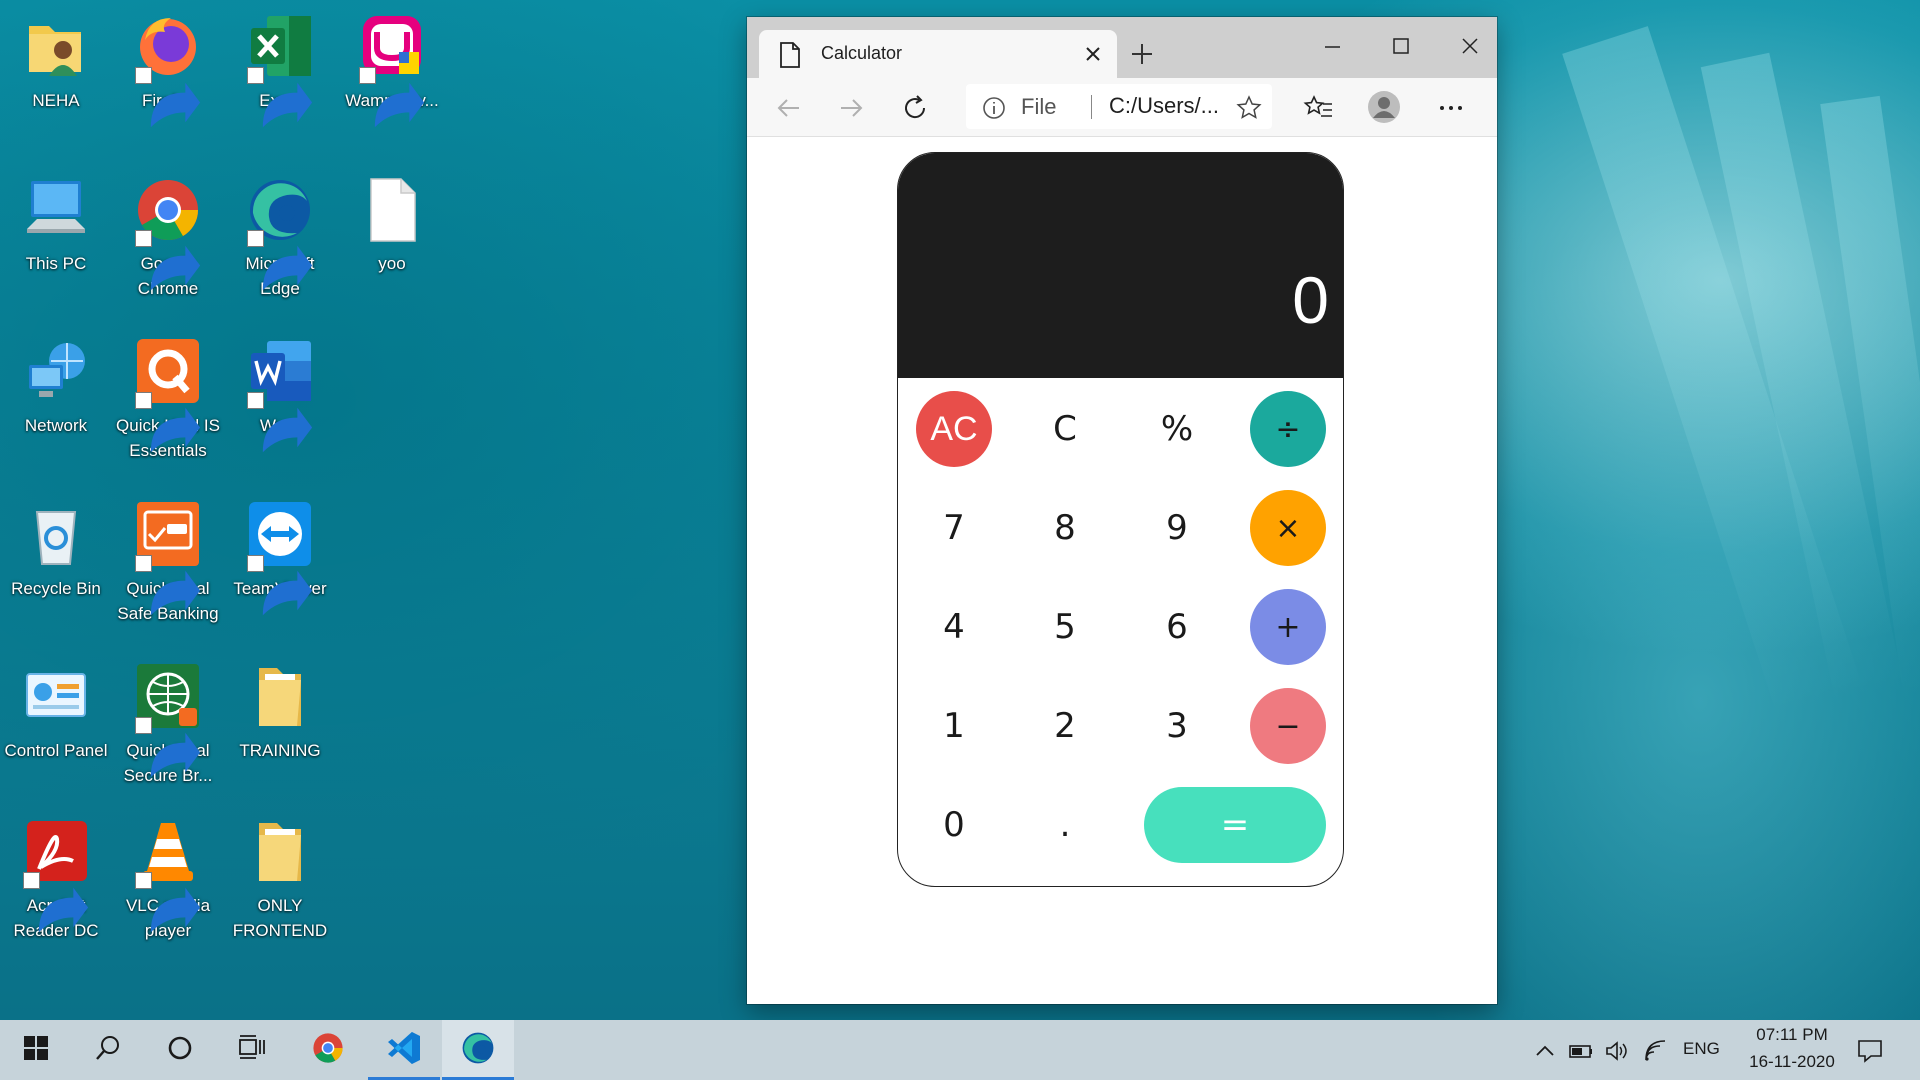 Image resolution: width=1920 pixels, height=1080 pixels. What do you see at coordinates (56, 61) in the screenshot?
I see `desktop-icon-neha: NEHA` at bounding box center [56, 61].